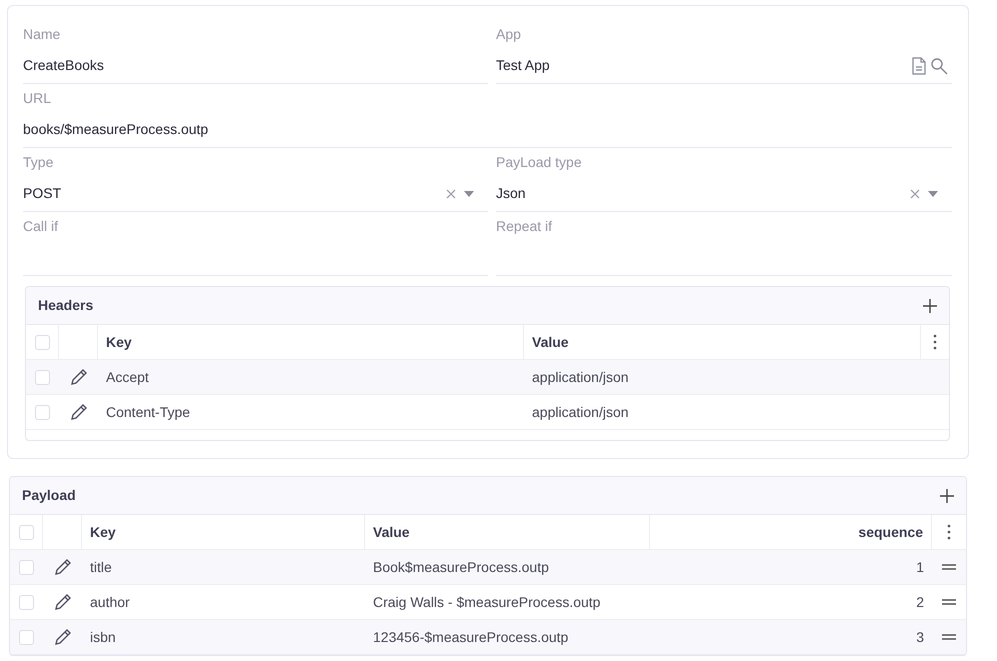 The width and height of the screenshot is (997, 661). What do you see at coordinates (148, 412) in the screenshot?
I see `table-cell-text: Content-Type` at bounding box center [148, 412].